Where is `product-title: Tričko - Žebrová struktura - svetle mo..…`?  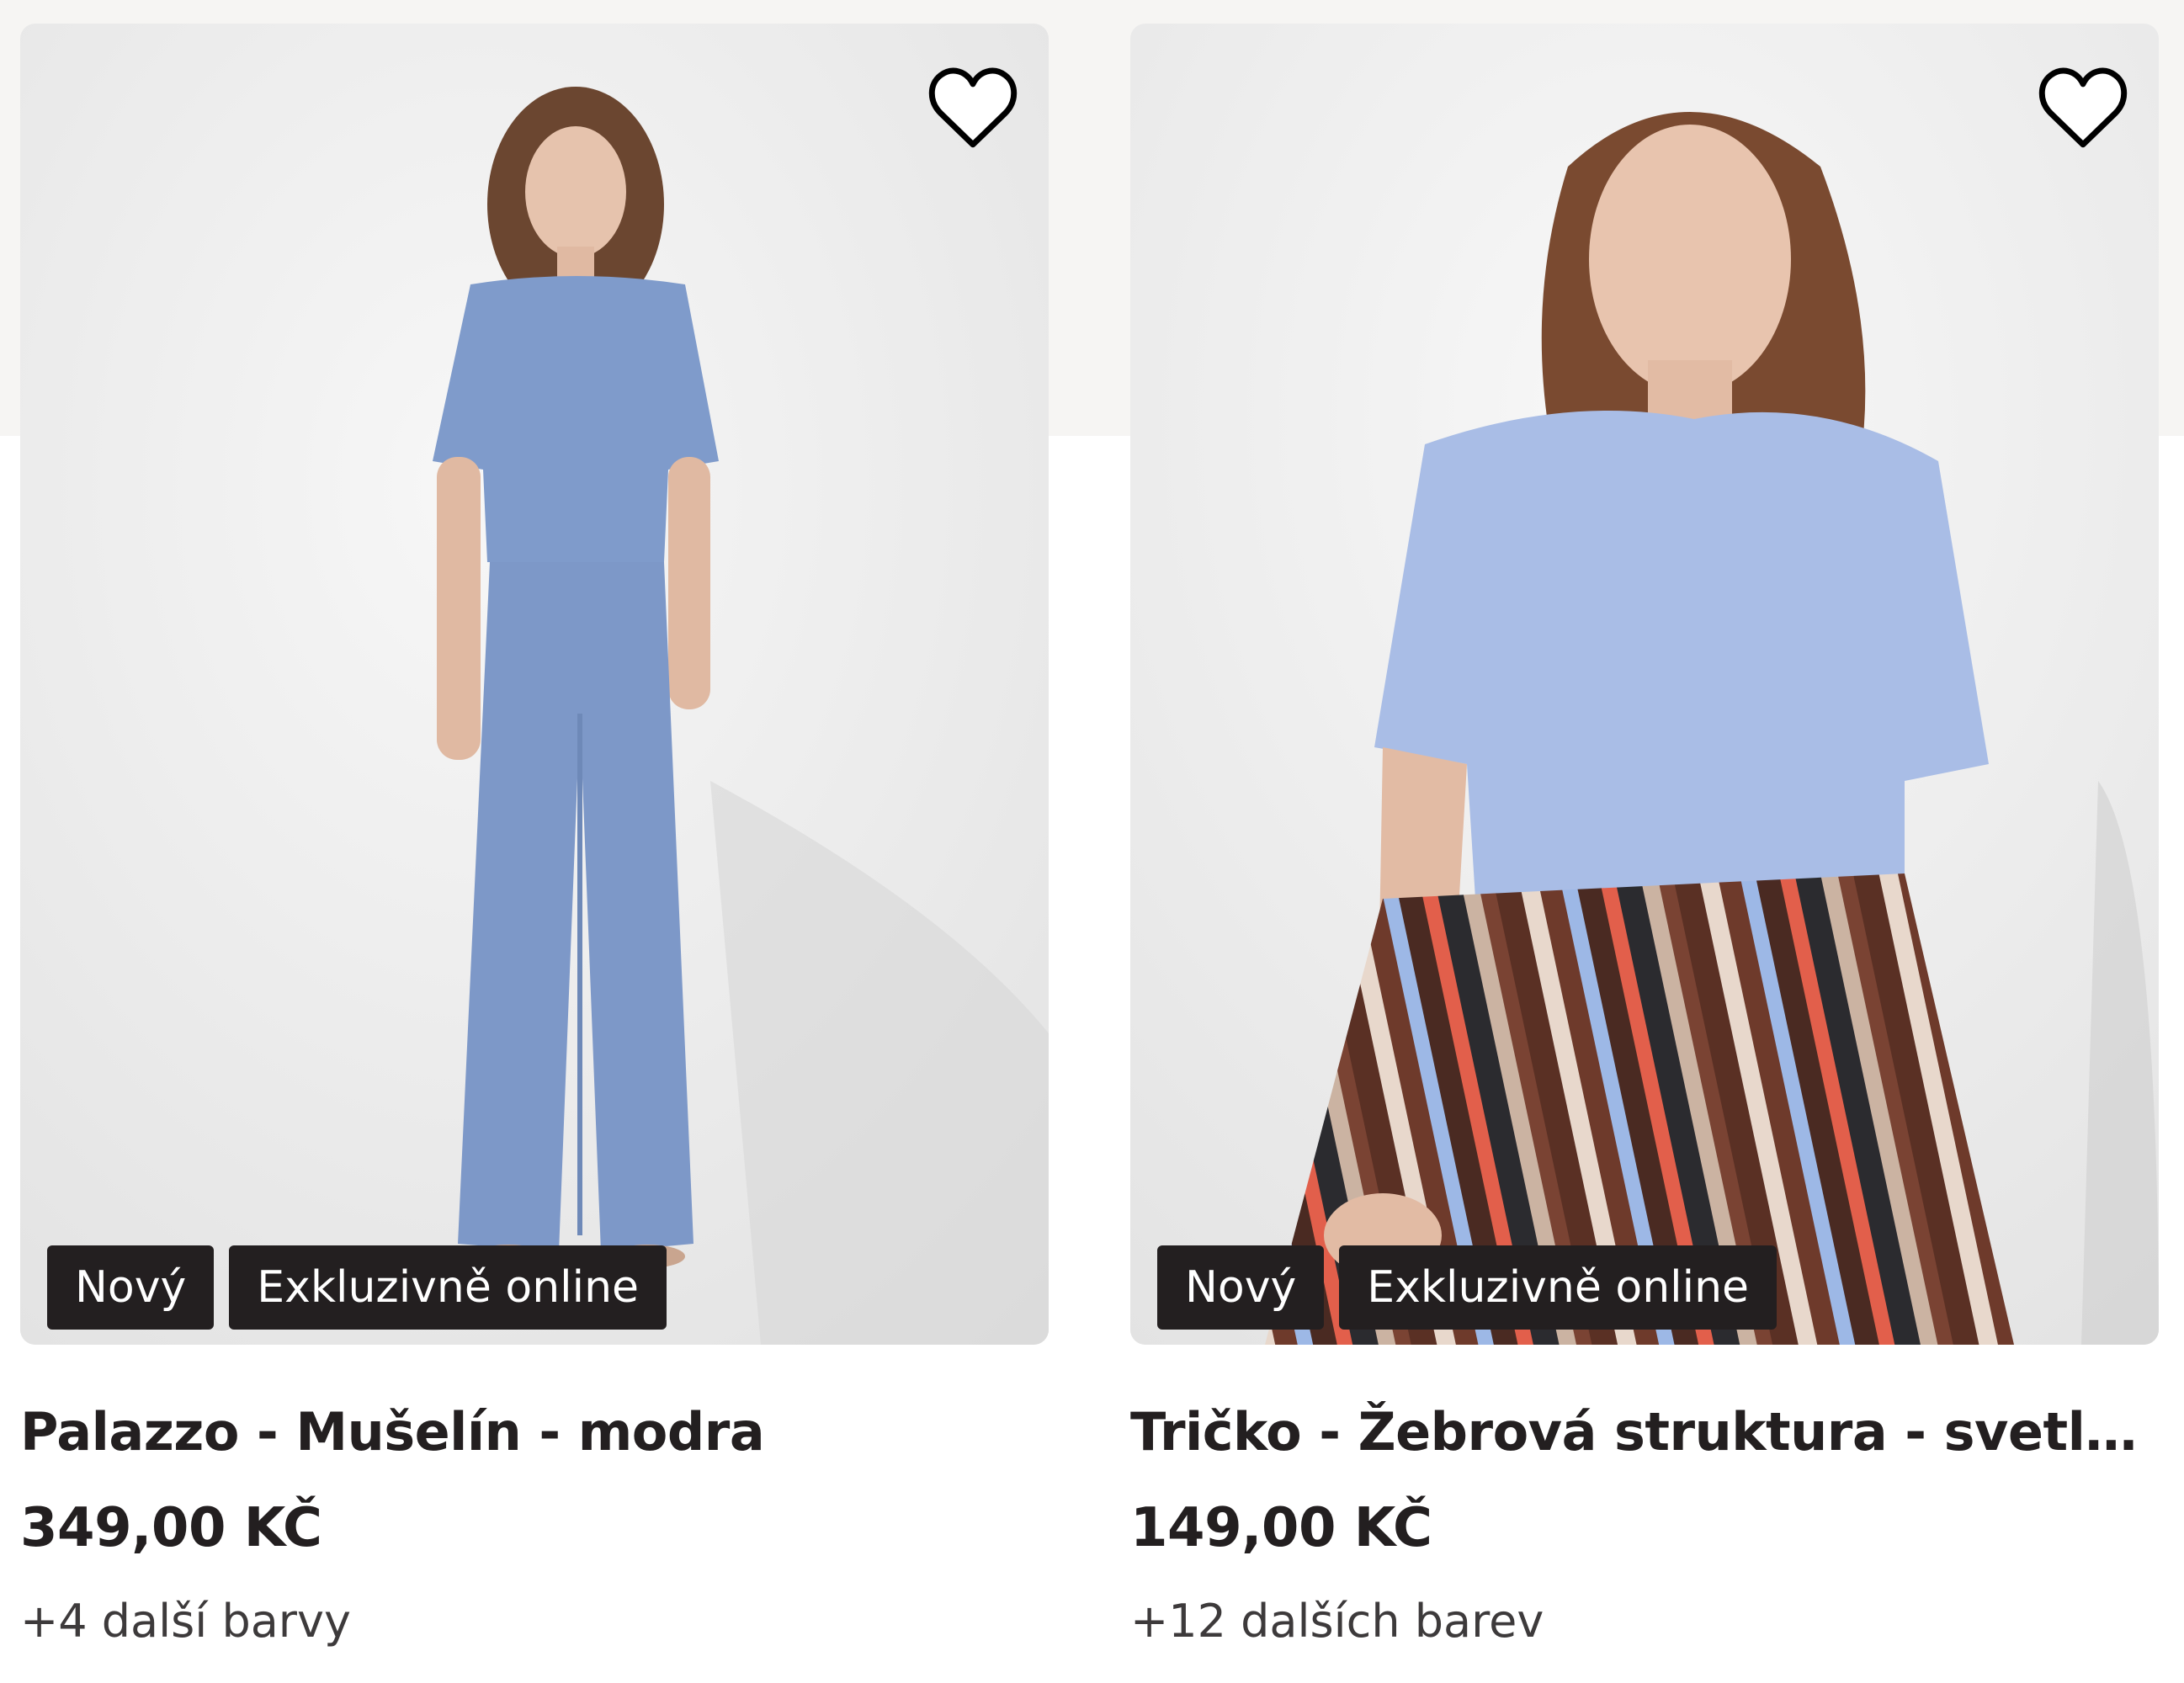
product-title: Tričko - Žebrová struktura - svetle mo..… is located at coordinates (1644, 1433).